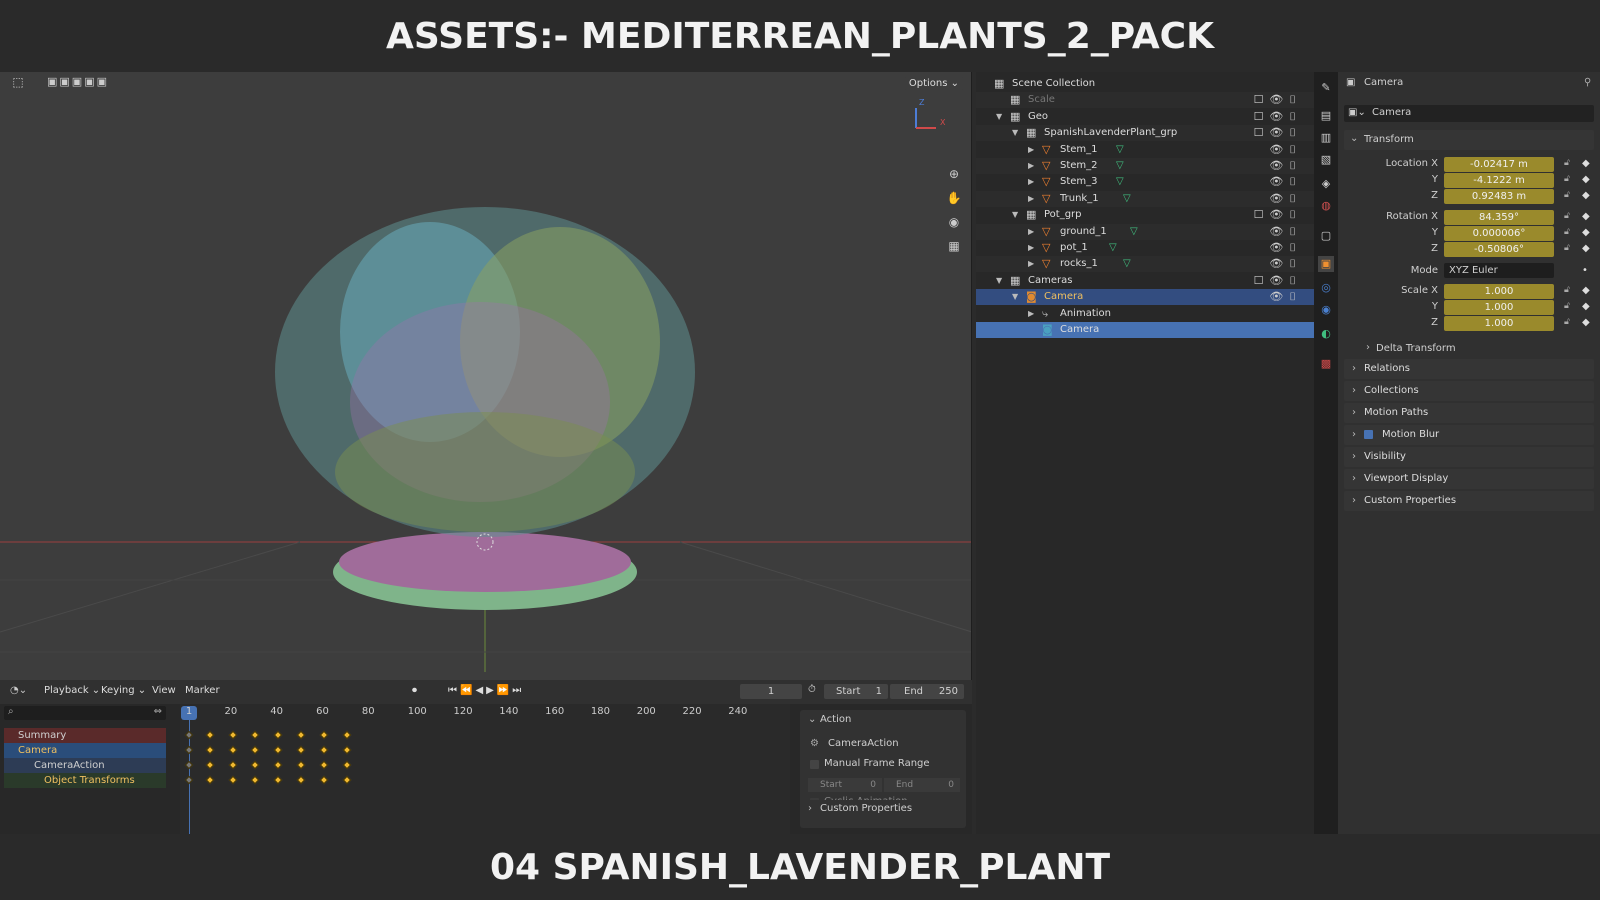 Image resolution: width=1600 pixels, height=900 pixels. I want to click on keying-menu: Keying ⌄, so click(123, 690).